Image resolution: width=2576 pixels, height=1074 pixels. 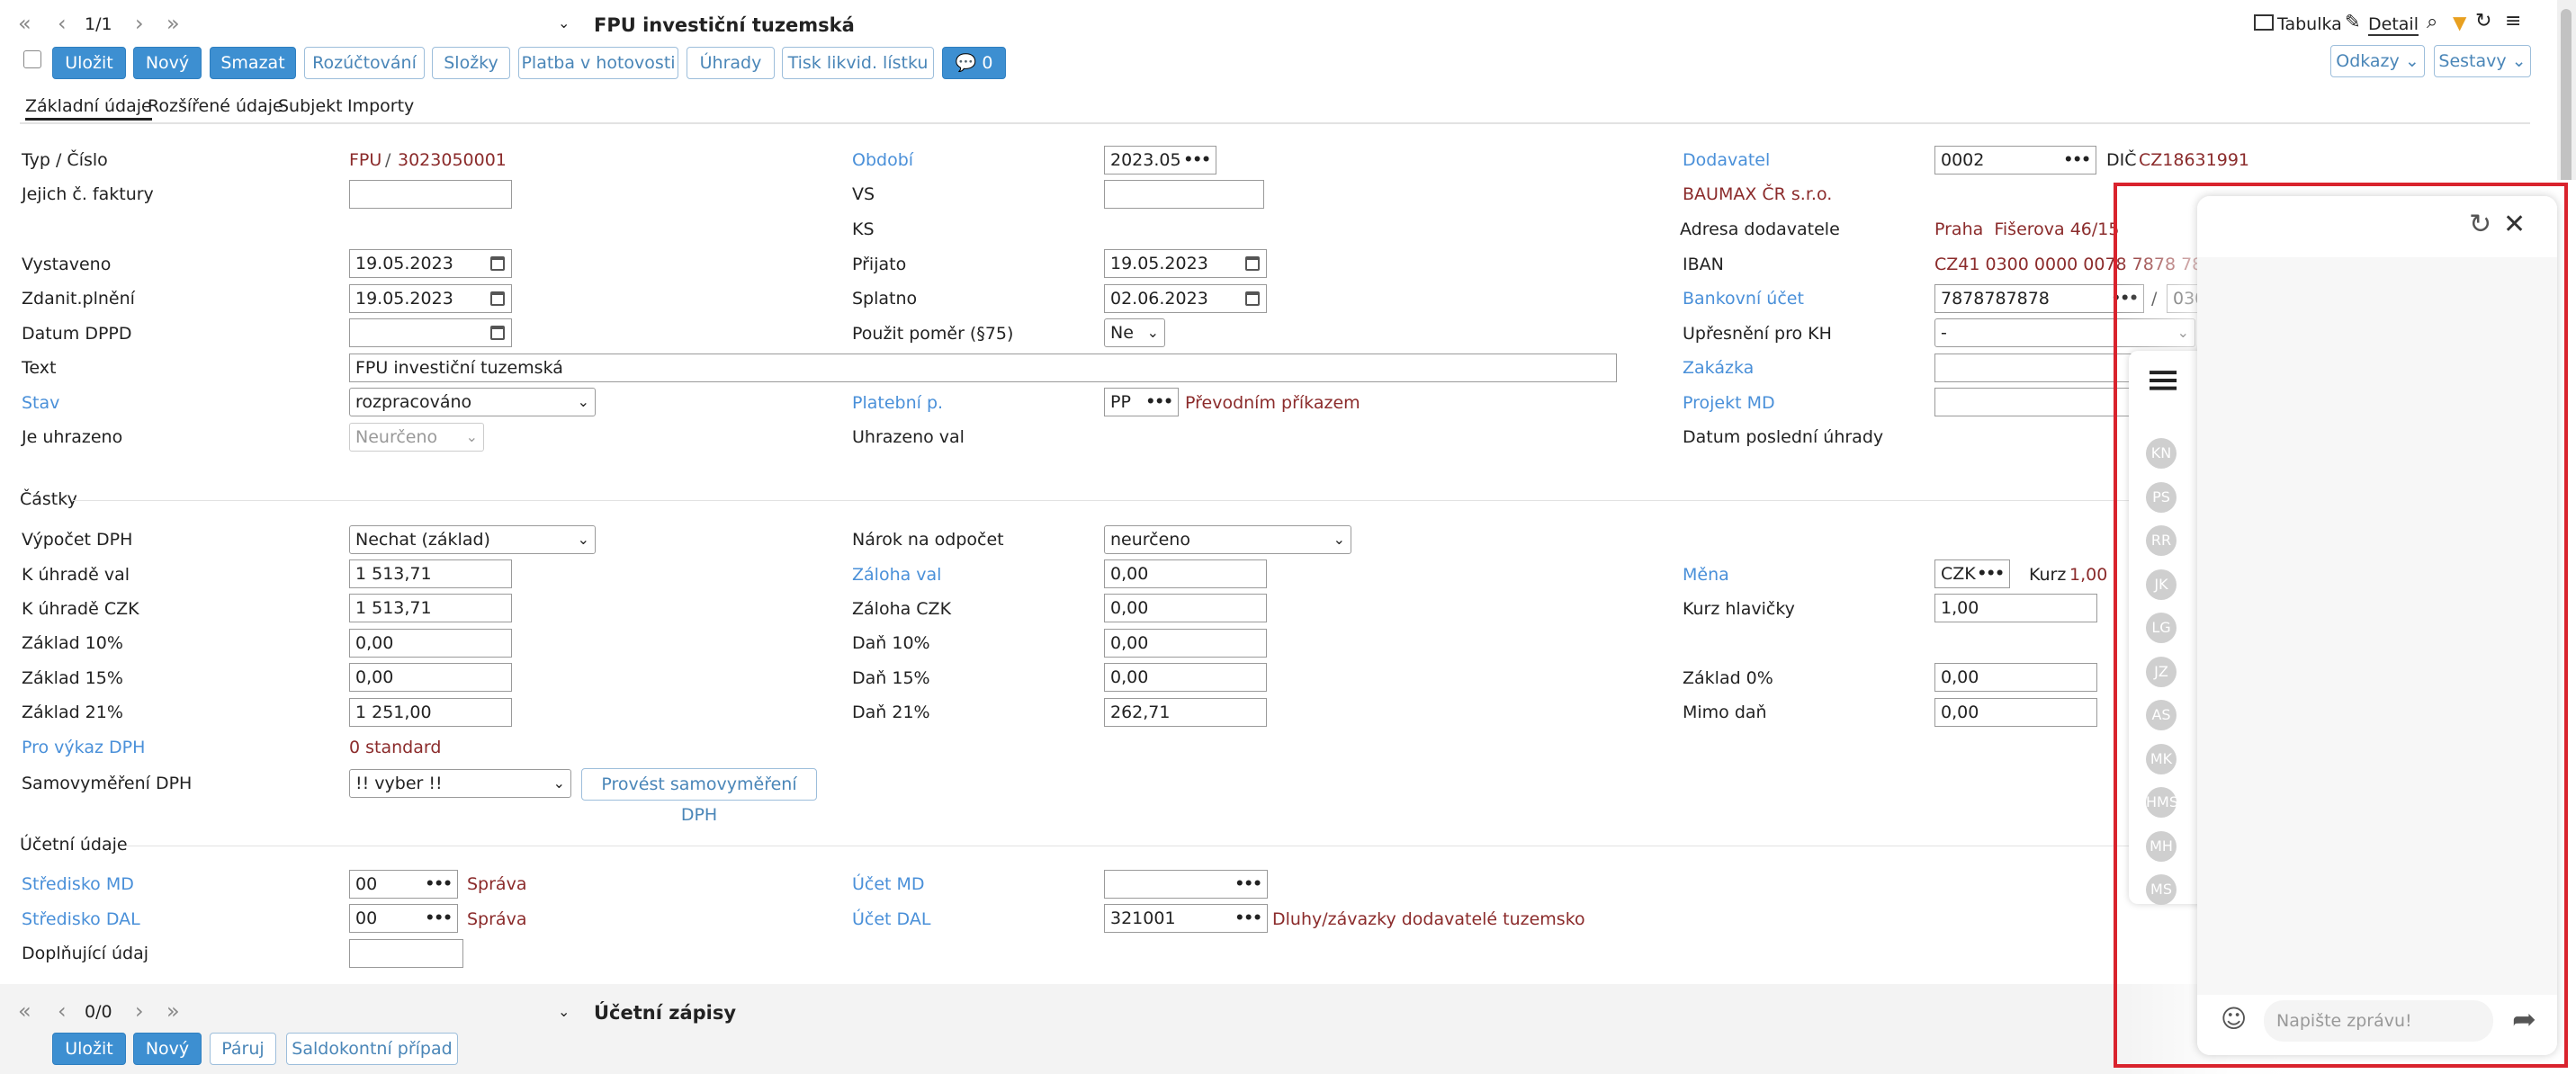 I want to click on payment-method-input: PP •••, so click(x=1142, y=402).